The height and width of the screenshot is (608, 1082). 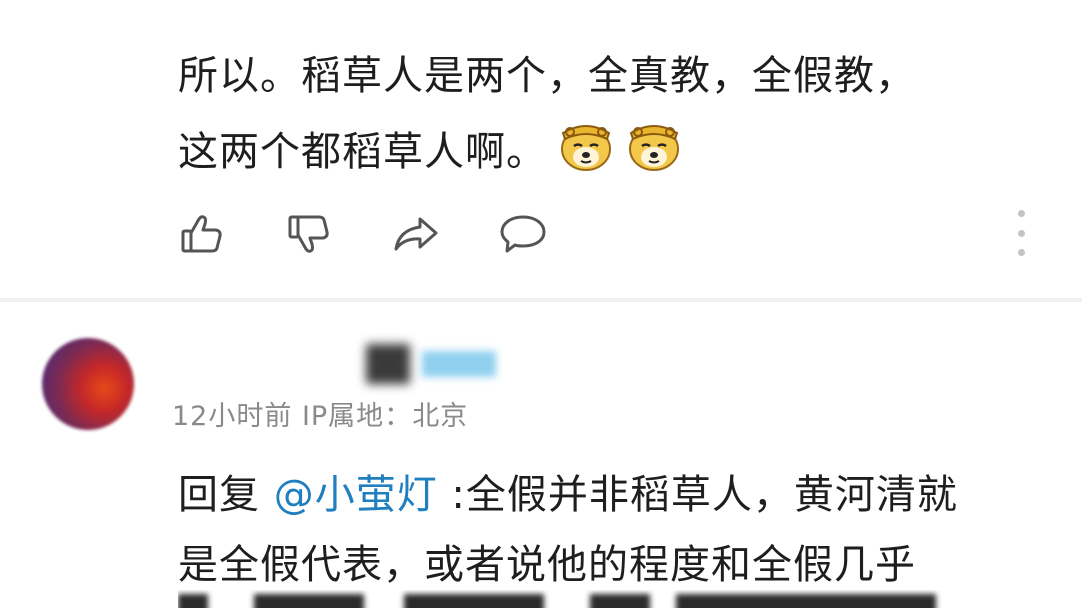 What do you see at coordinates (88, 384) in the screenshot?
I see `avatar` at bounding box center [88, 384].